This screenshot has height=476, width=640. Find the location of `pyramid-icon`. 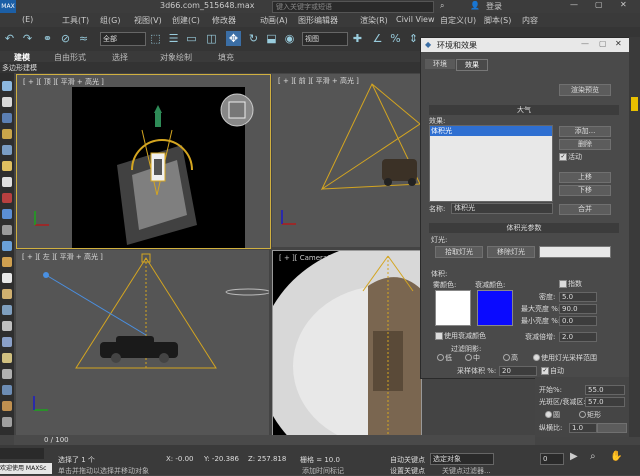

pyramid-icon is located at coordinates (7, 278).